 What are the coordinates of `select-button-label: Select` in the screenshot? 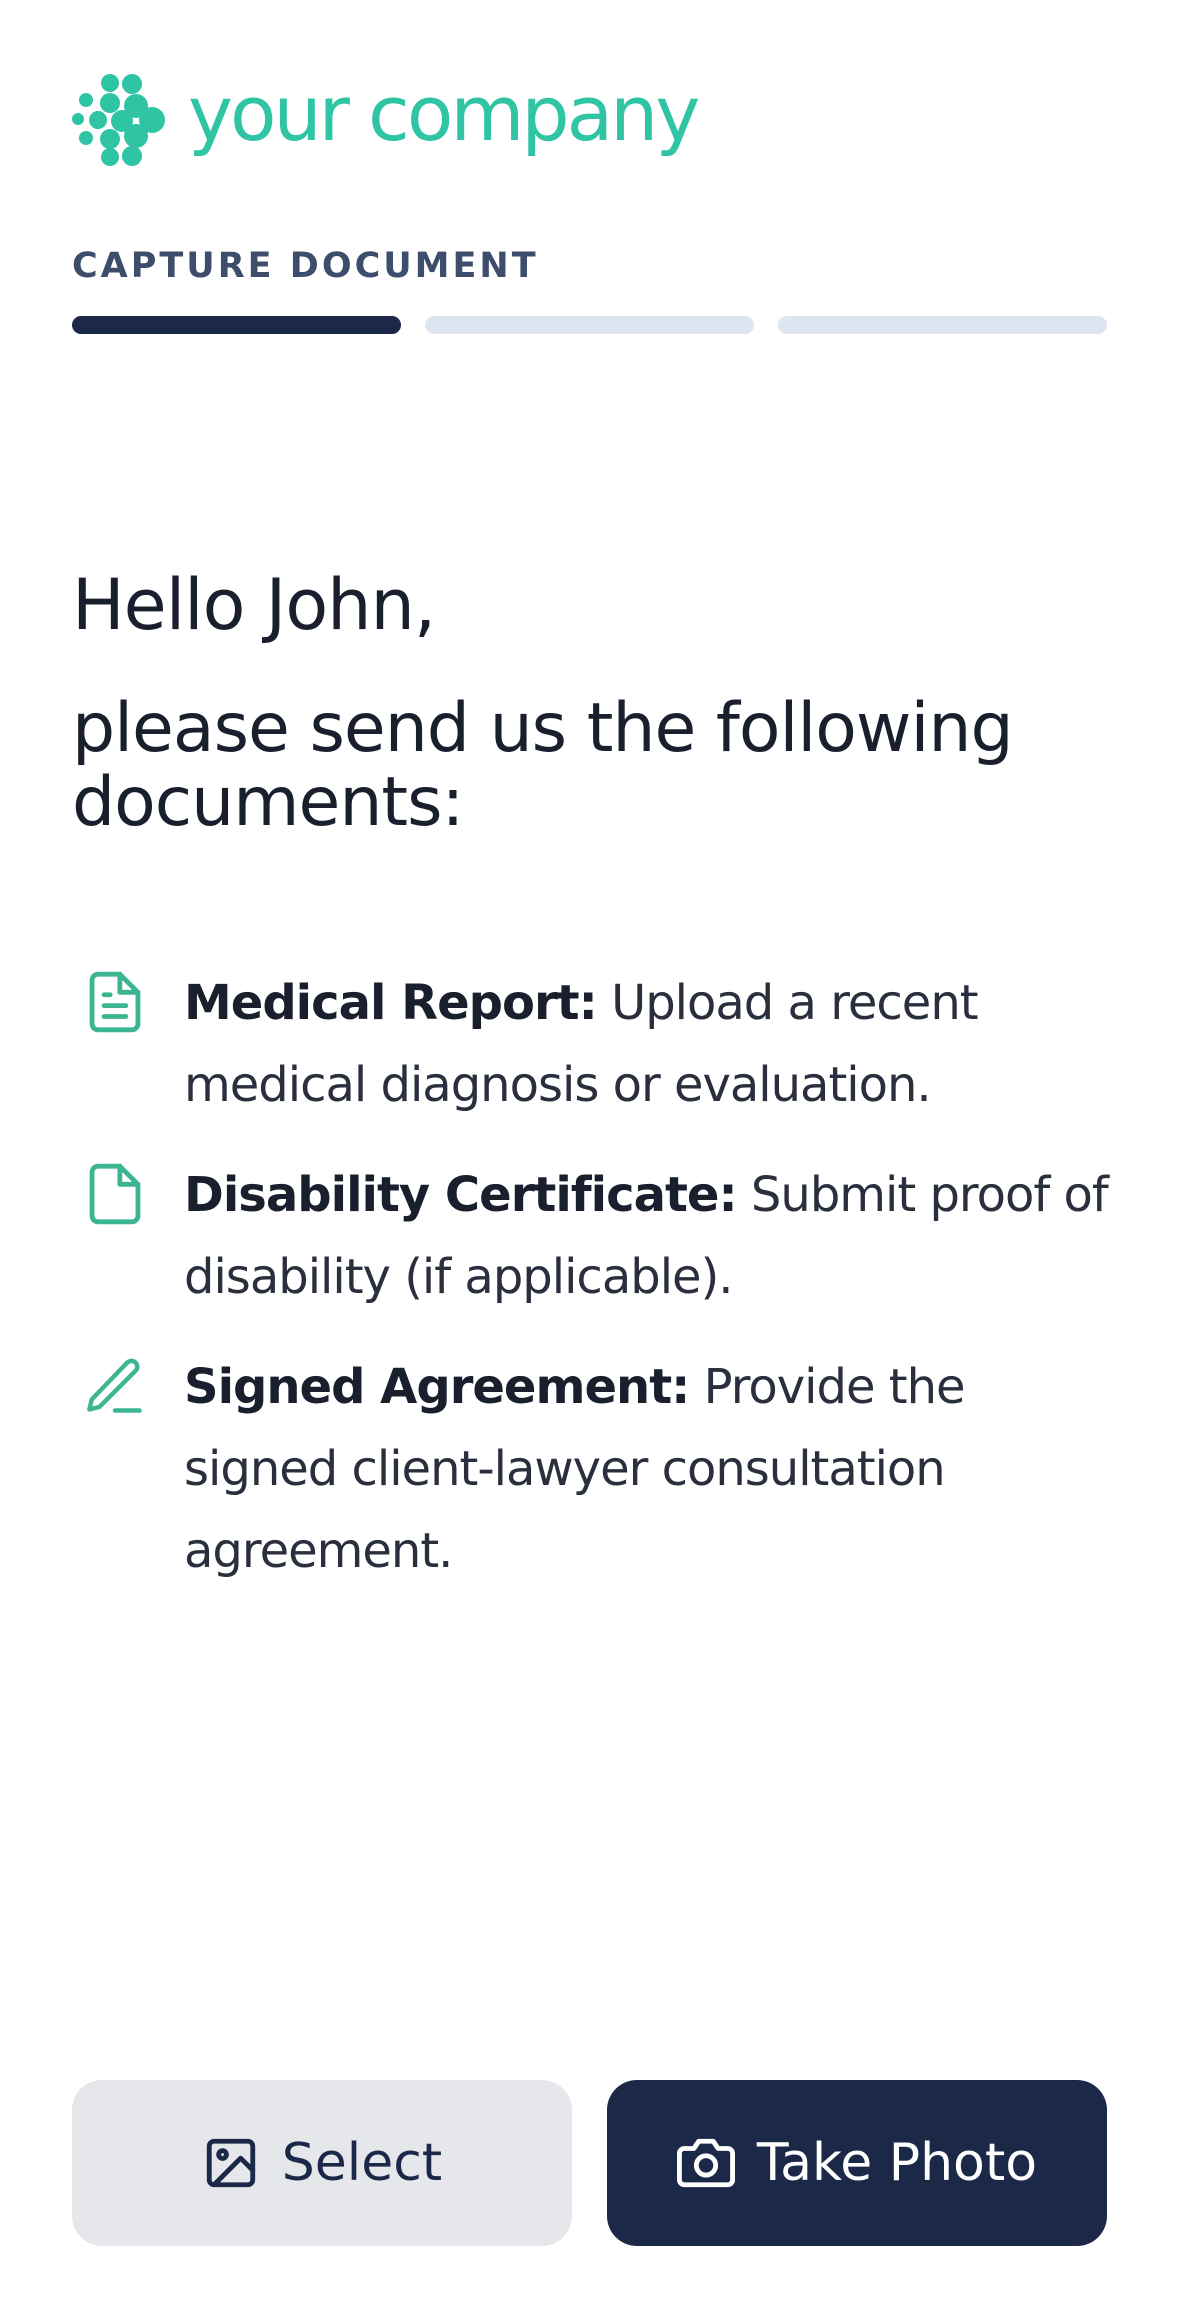 It's located at (362, 2163).